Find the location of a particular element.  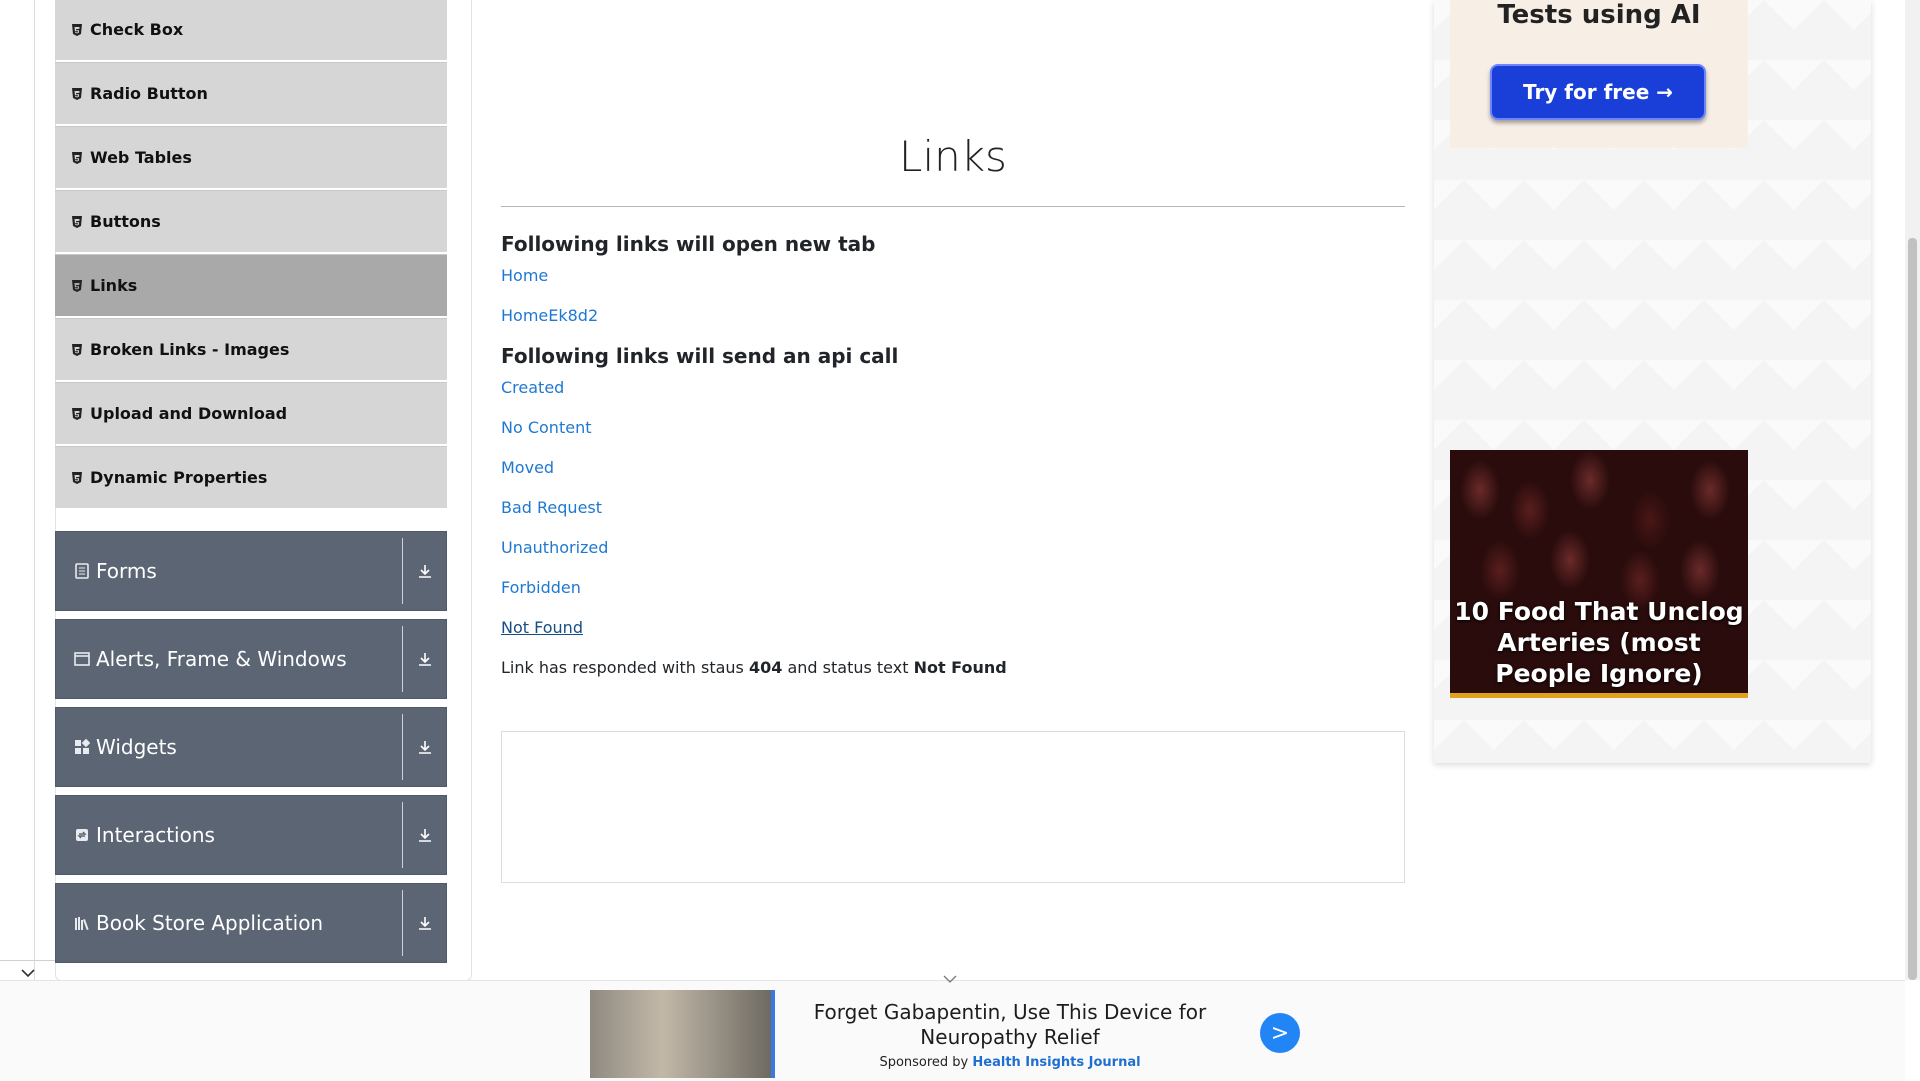

book-icon is located at coordinates (82, 923).